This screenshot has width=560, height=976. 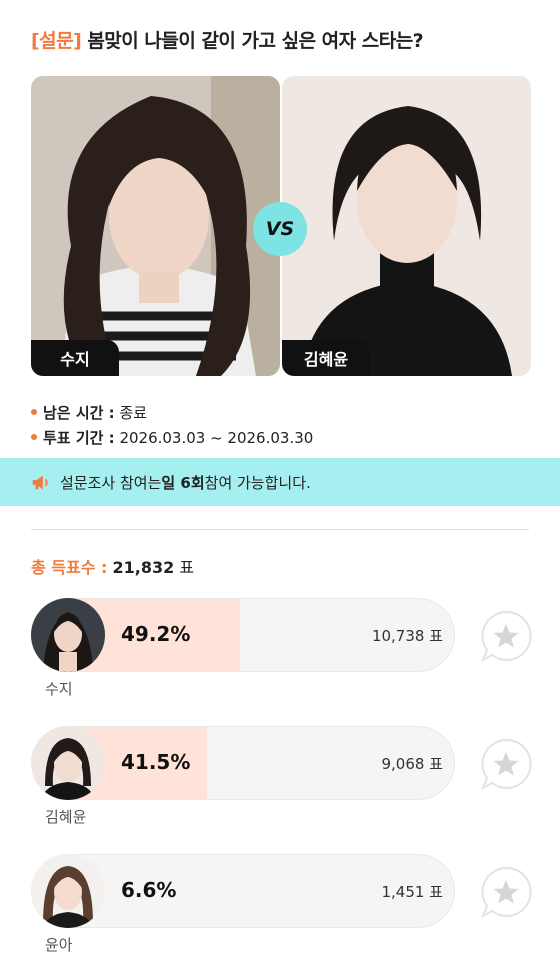 I want to click on vote-period: 투표 기간 : 2026.03.03 ~ 2026.03.30, so click(x=172, y=437).